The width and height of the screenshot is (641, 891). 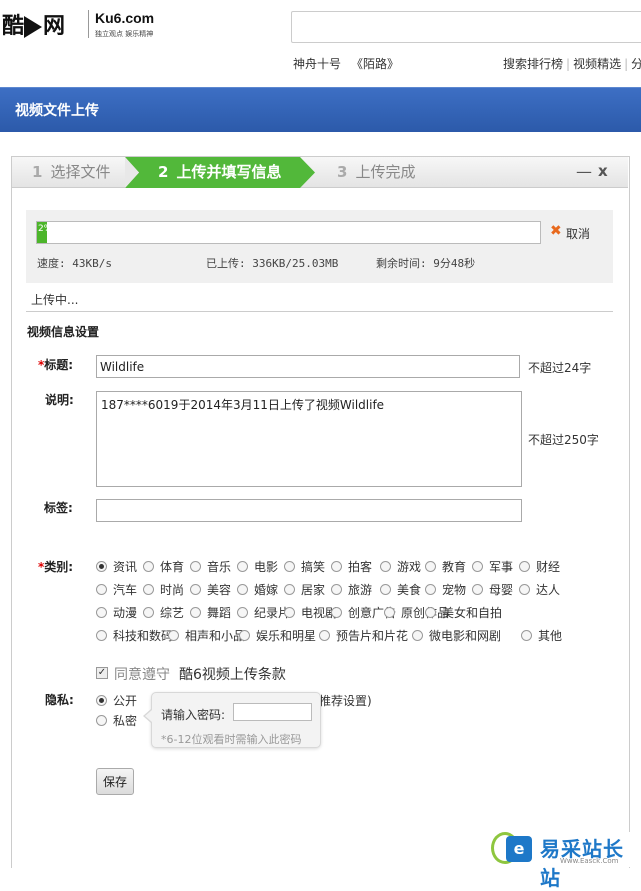 What do you see at coordinates (266, 567) in the screenshot?
I see `category-option-label: 电影` at bounding box center [266, 567].